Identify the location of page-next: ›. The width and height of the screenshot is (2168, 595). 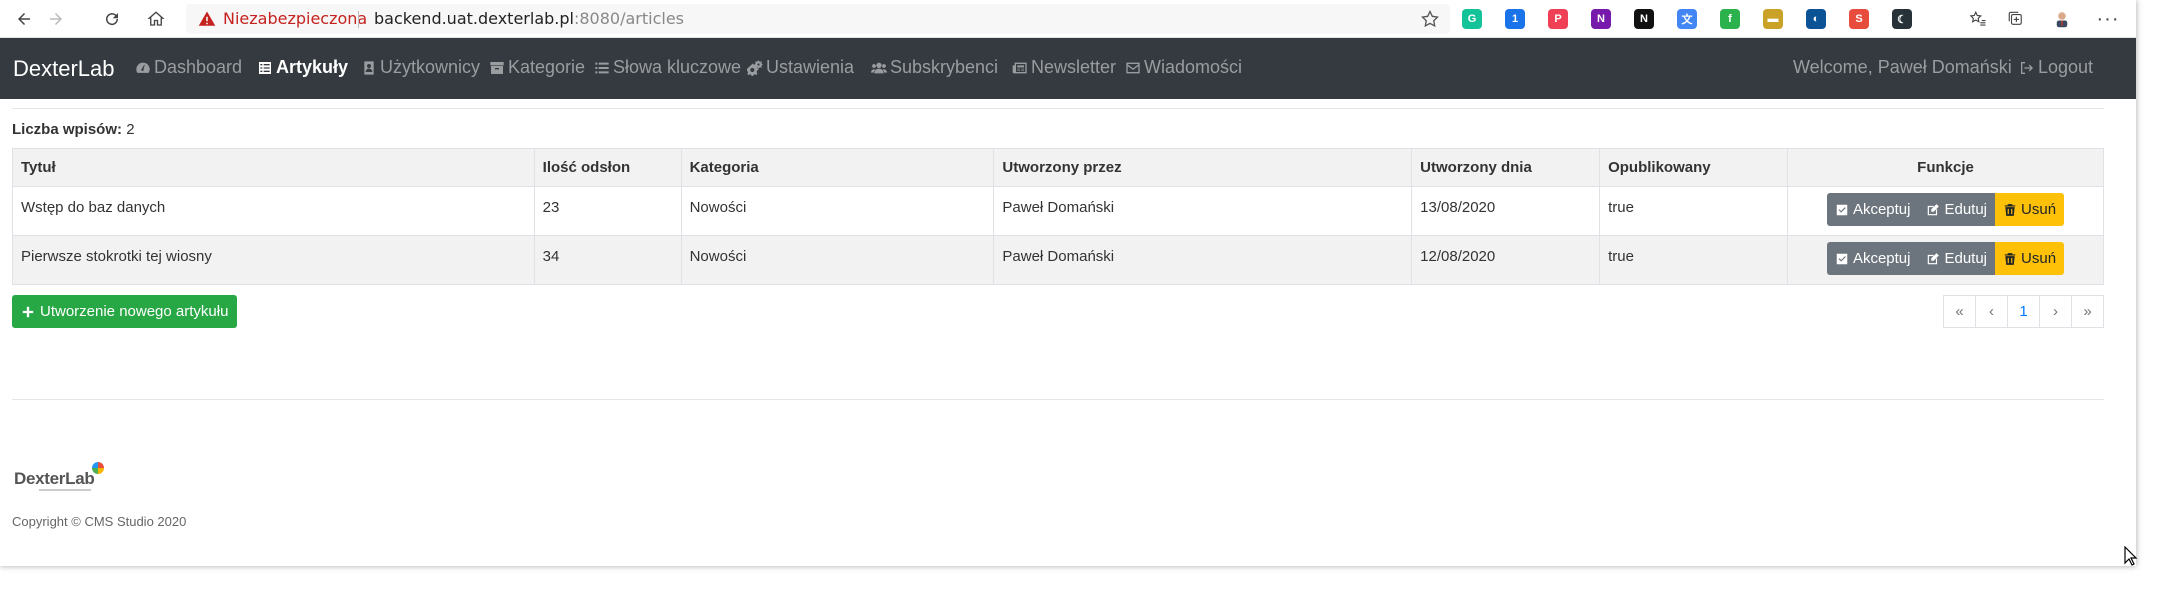
(2055, 311).